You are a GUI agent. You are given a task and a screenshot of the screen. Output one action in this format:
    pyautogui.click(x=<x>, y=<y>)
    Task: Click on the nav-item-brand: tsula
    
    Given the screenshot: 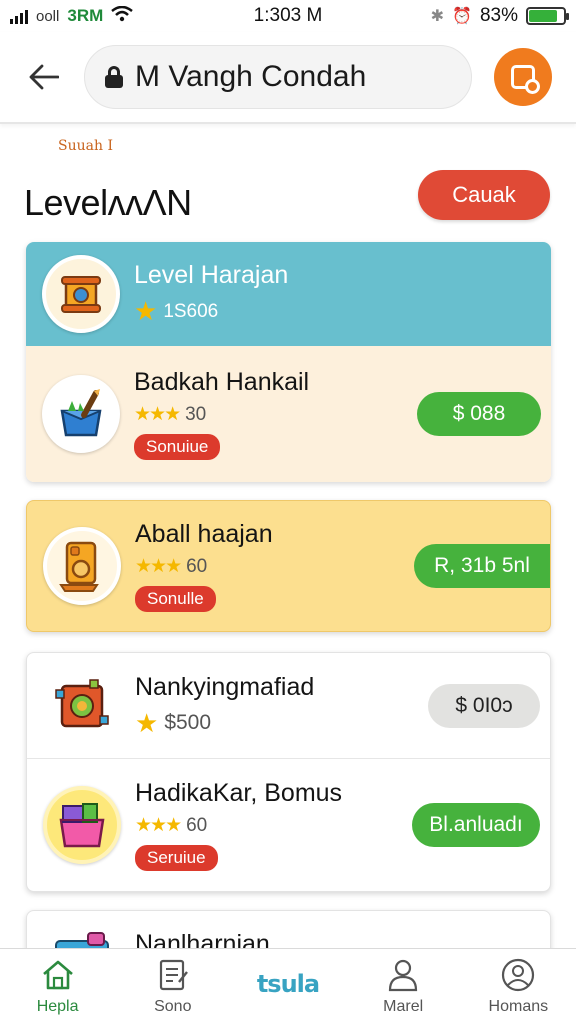 What is the action you would take?
    pyautogui.click(x=288, y=984)
    